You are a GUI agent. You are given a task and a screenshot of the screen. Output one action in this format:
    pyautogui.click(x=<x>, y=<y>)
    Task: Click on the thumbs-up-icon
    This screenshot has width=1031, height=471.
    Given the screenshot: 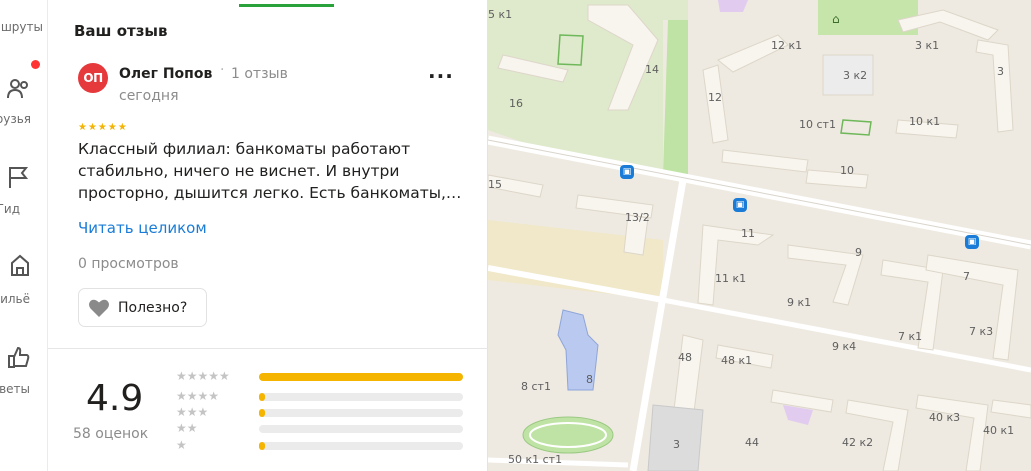 What is the action you would take?
    pyautogui.click(x=19, y=357)
    